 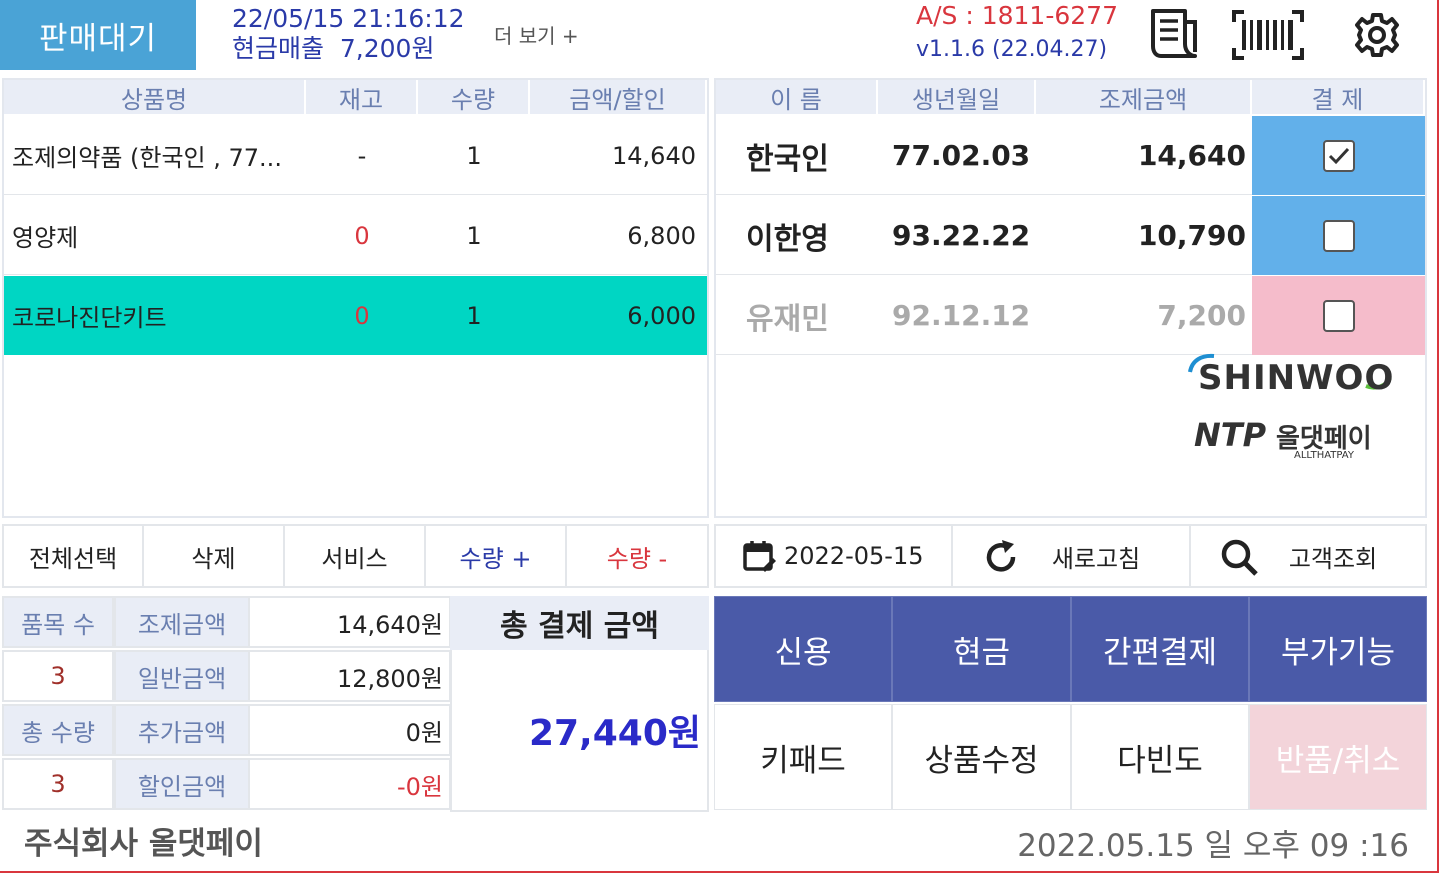 I want to click on table-row: 영양제 0 1 6,800, so click(x=355, y=235).